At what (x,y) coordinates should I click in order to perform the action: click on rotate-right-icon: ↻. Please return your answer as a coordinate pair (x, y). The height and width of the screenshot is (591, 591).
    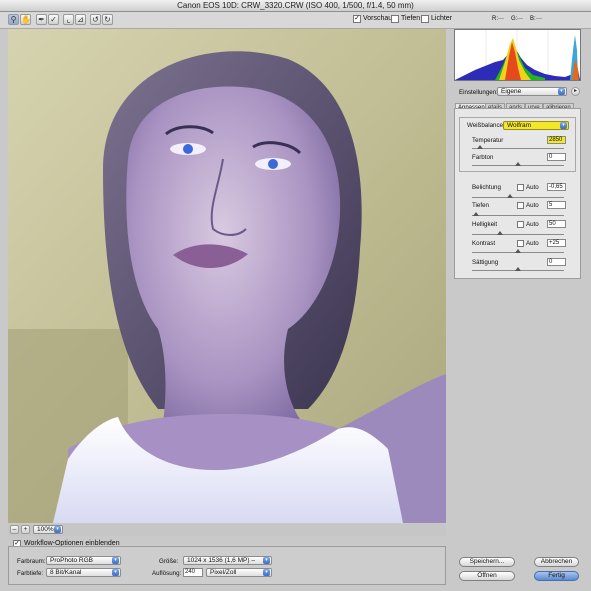
    Looking at the image, I should click on (107, 19).